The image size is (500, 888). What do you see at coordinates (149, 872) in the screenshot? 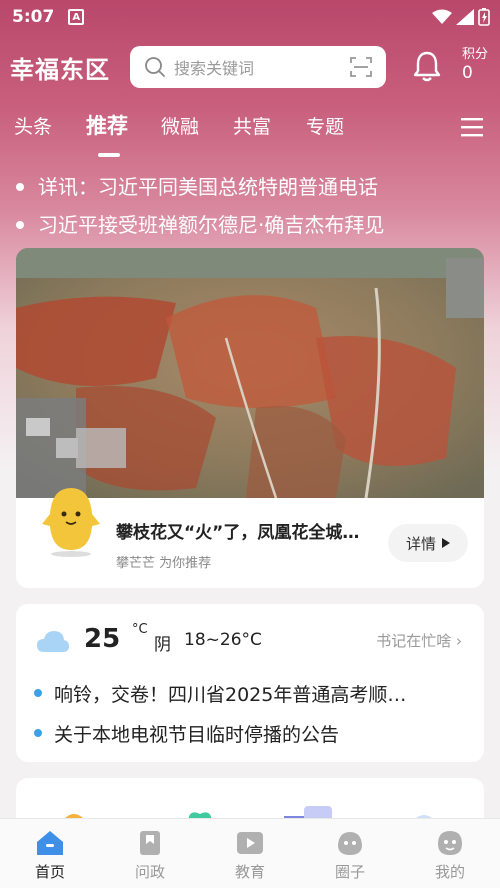
I see `nav-wenzheng-label: 问政` at bounding box center [149, 872].